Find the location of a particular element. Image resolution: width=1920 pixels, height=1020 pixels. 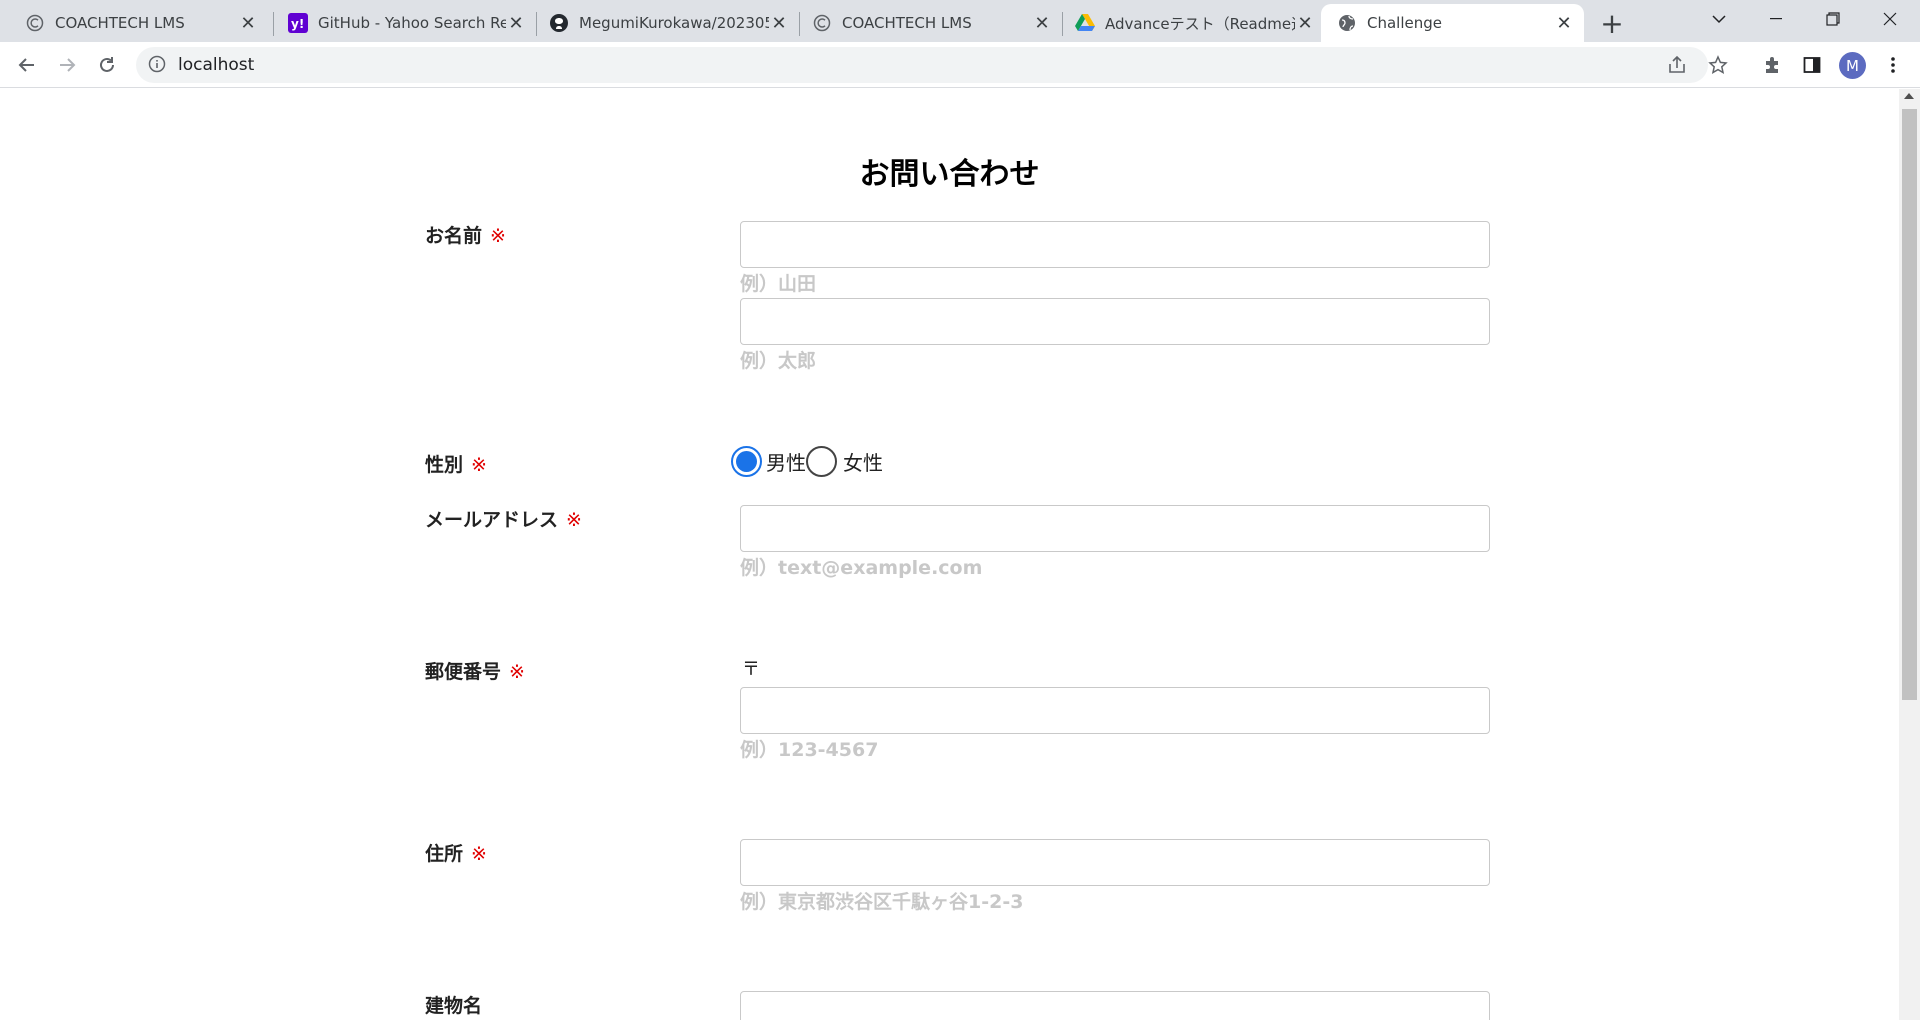

scrollbar-thumb is located at coordinates (1909, 404).